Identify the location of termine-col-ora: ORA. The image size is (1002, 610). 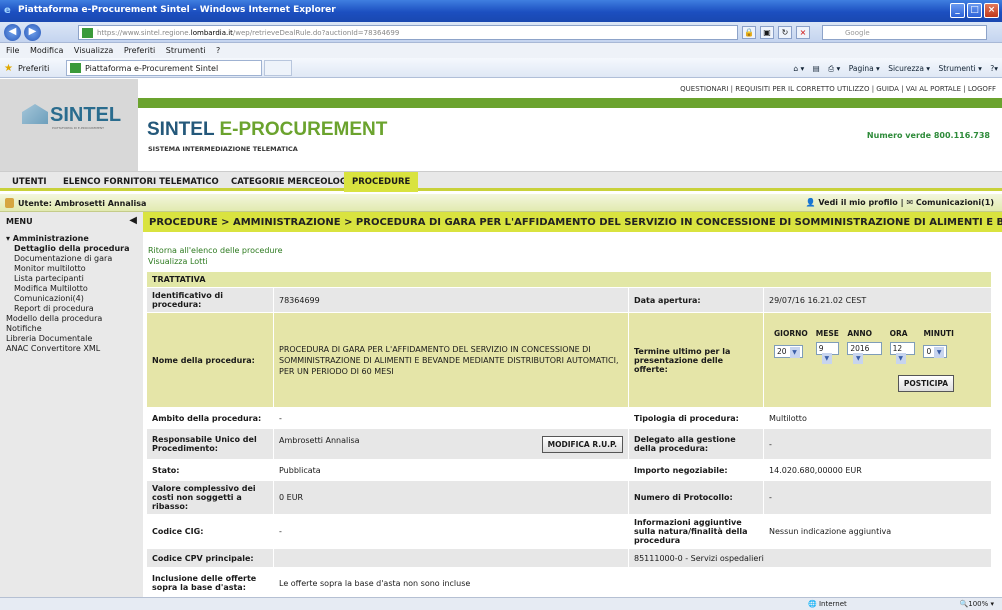
(898, 333).